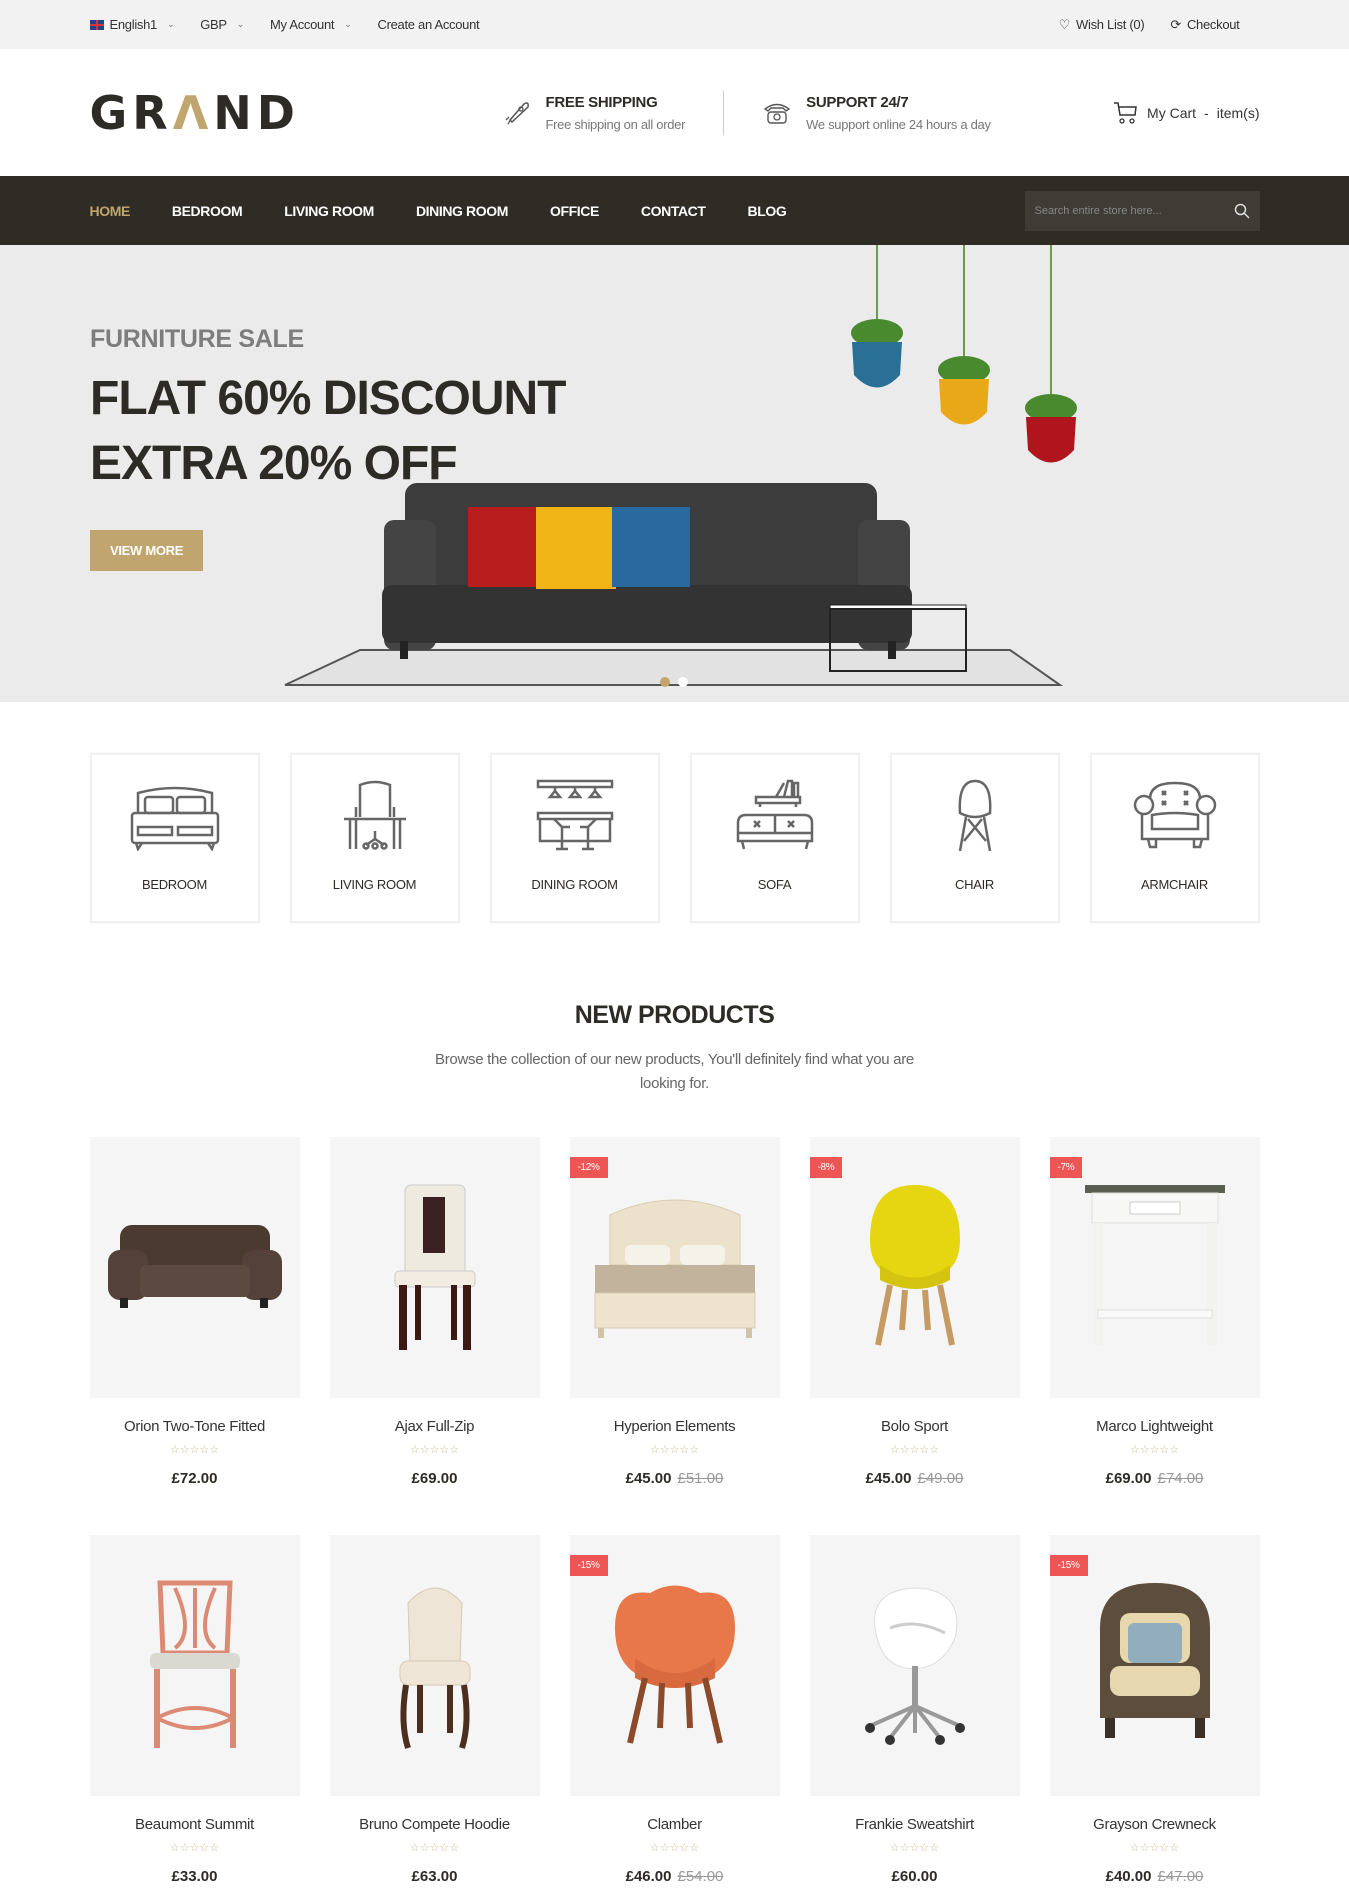 This screenshot has height=1899, width=1349. I want to click on category-chair: CHAIR, so click(974, 838).